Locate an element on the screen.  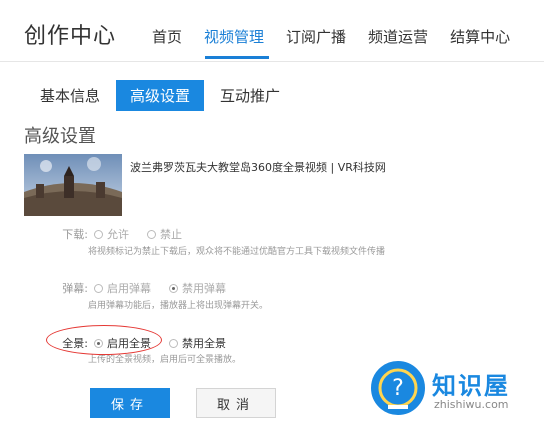
download-deny-radio: 禁止 is located at coordinates (164, 234).